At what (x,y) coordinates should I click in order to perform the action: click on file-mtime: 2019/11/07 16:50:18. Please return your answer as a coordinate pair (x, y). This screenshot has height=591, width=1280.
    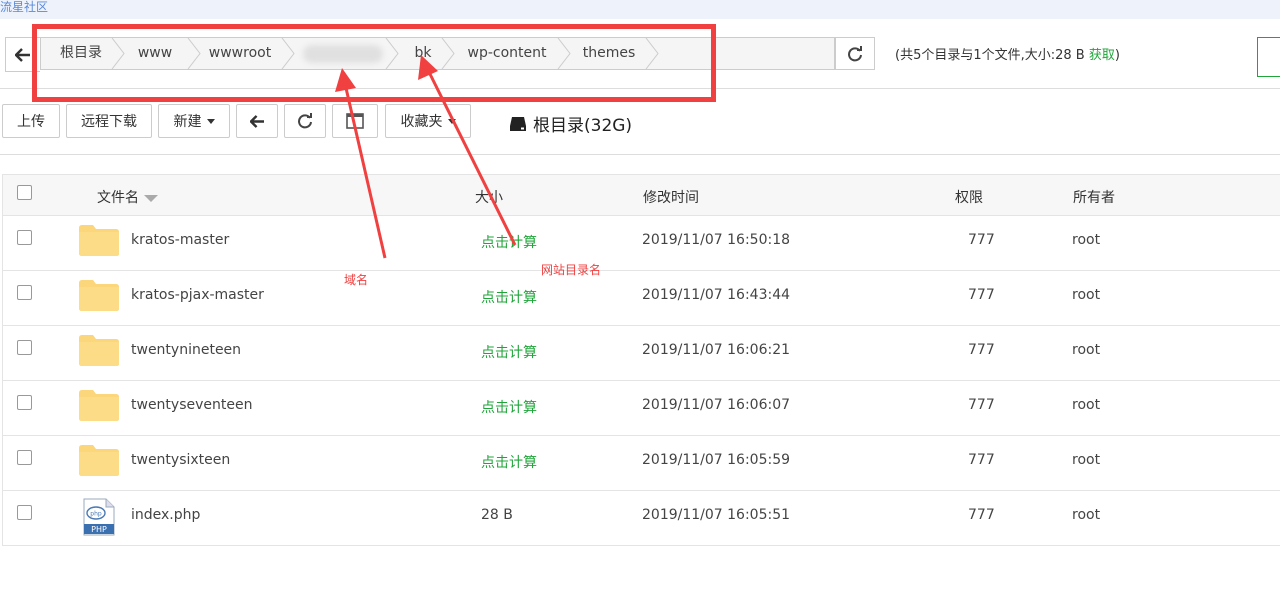
    Looking at the image, I should click on (716, 240).